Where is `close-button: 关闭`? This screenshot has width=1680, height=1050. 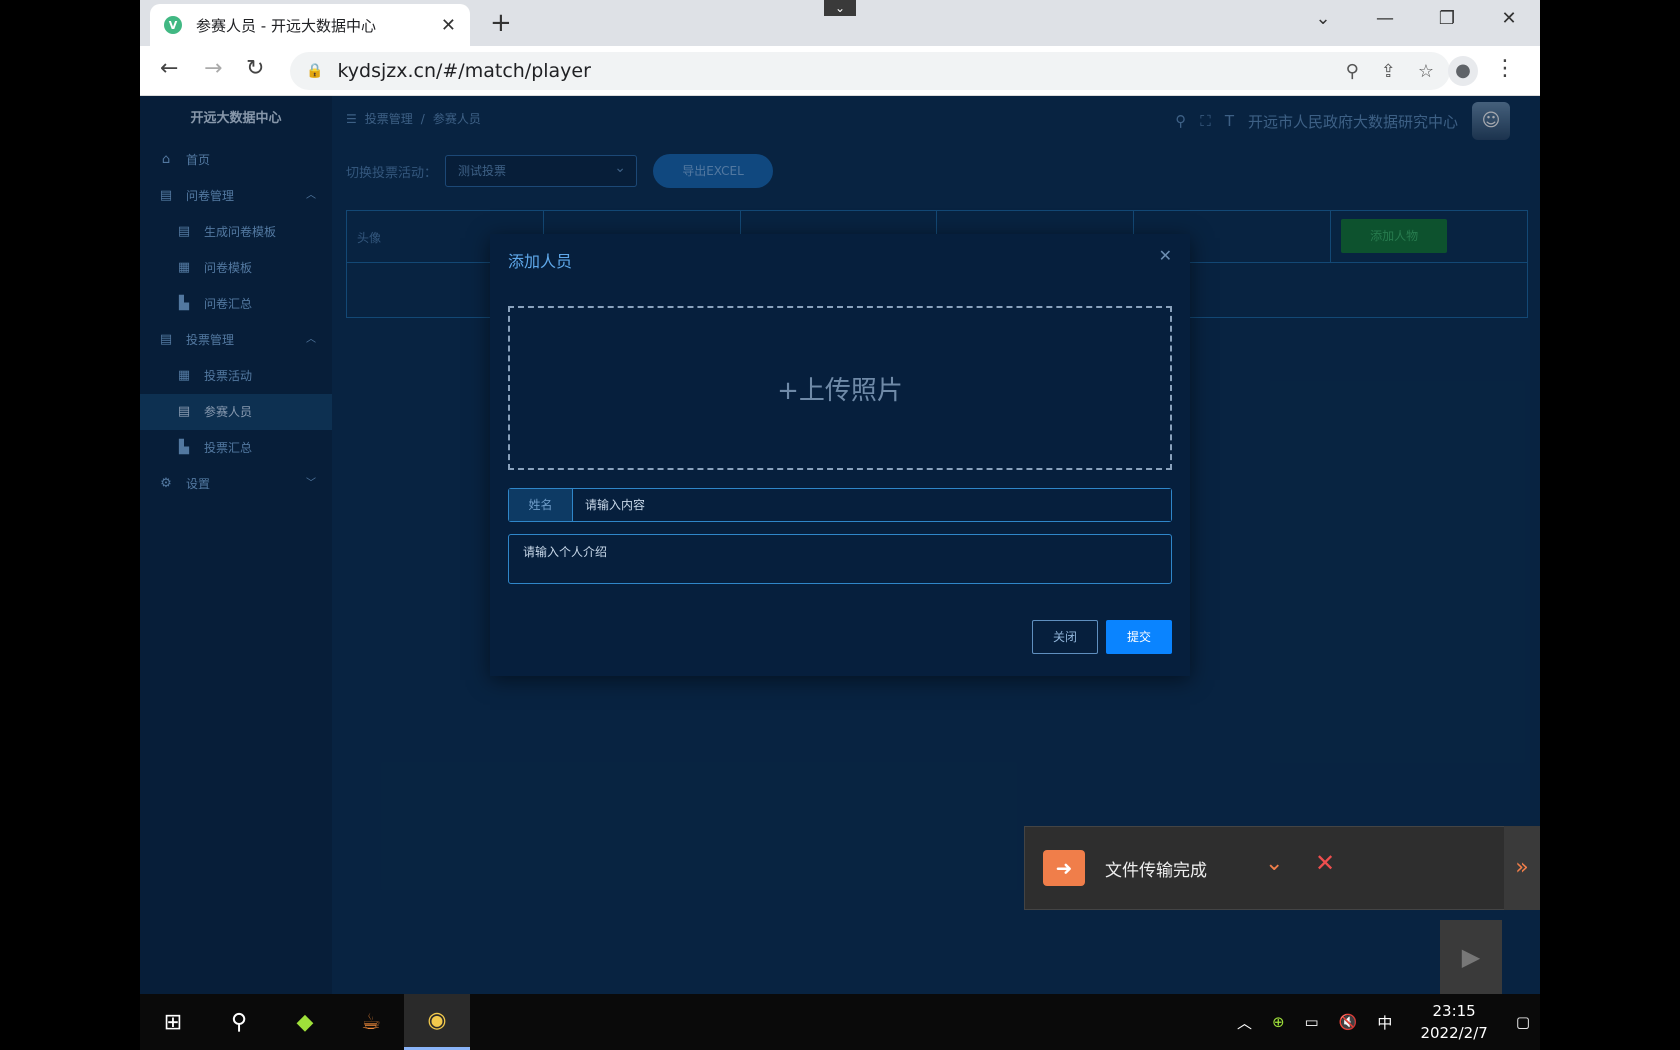
close-button: 关闭 is located at coordinates (1065, 637).